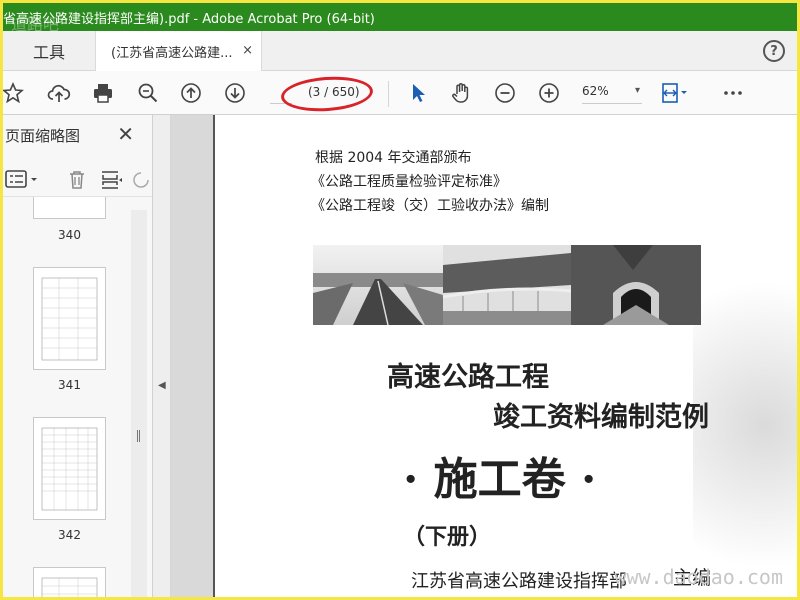 Image resolution: width=800 pixels, height=600 pixels. Describe the element at coordinates (111, 180) in the screenshot. I see `insert-page-icon` at that location.